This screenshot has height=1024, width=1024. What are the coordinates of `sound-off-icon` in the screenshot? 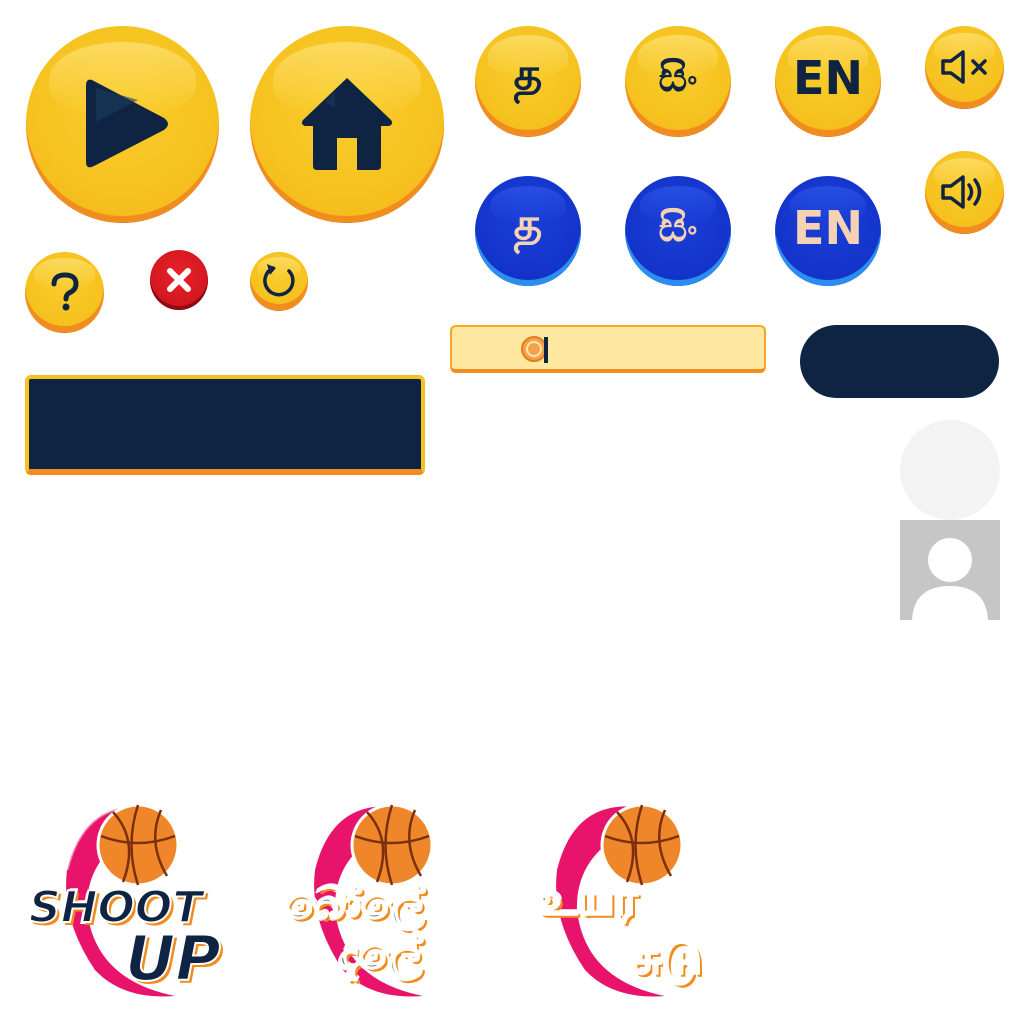 It's located at (963, 67).